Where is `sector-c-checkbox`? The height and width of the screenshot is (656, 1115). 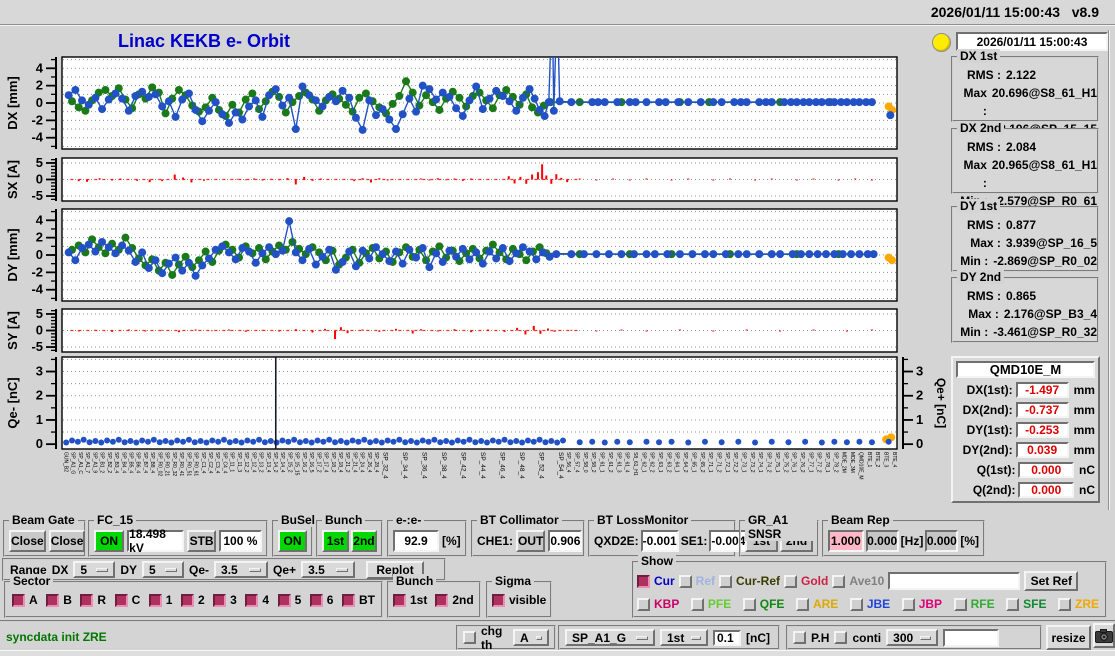
sector-c-checkbox is located at coordinates (121, 600).